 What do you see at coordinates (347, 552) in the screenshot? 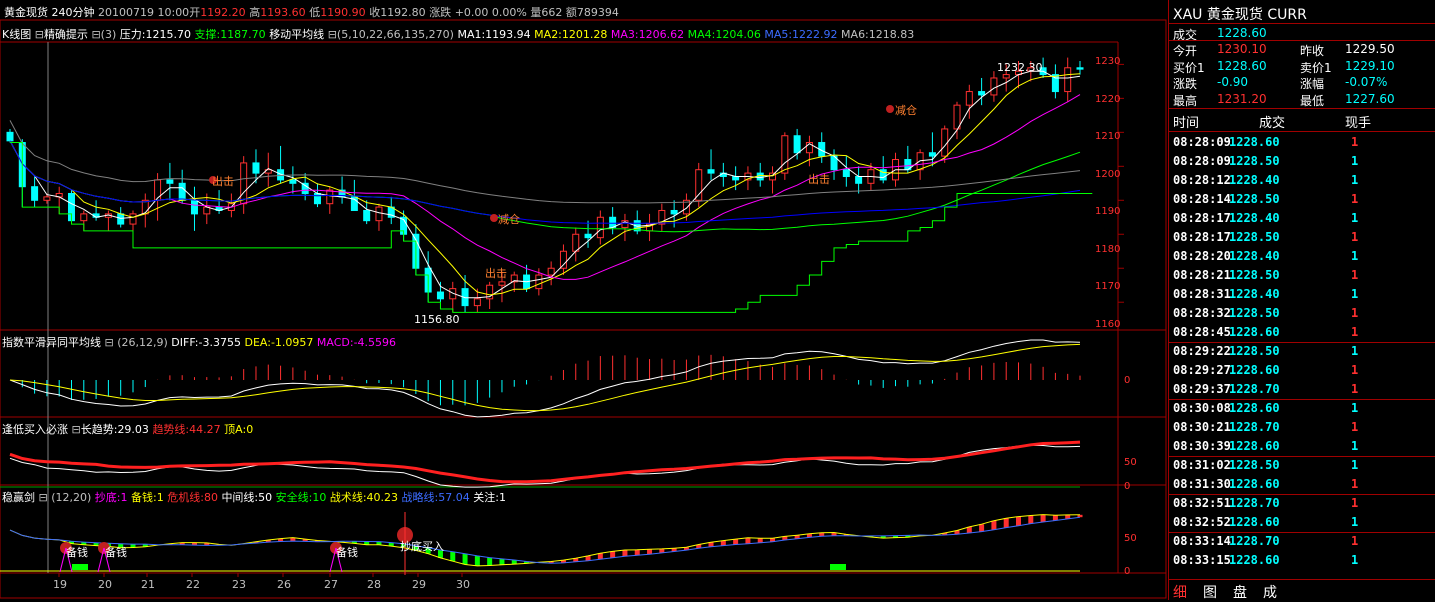
I see `money-label: 备钱` at bounding box center [347, 552].